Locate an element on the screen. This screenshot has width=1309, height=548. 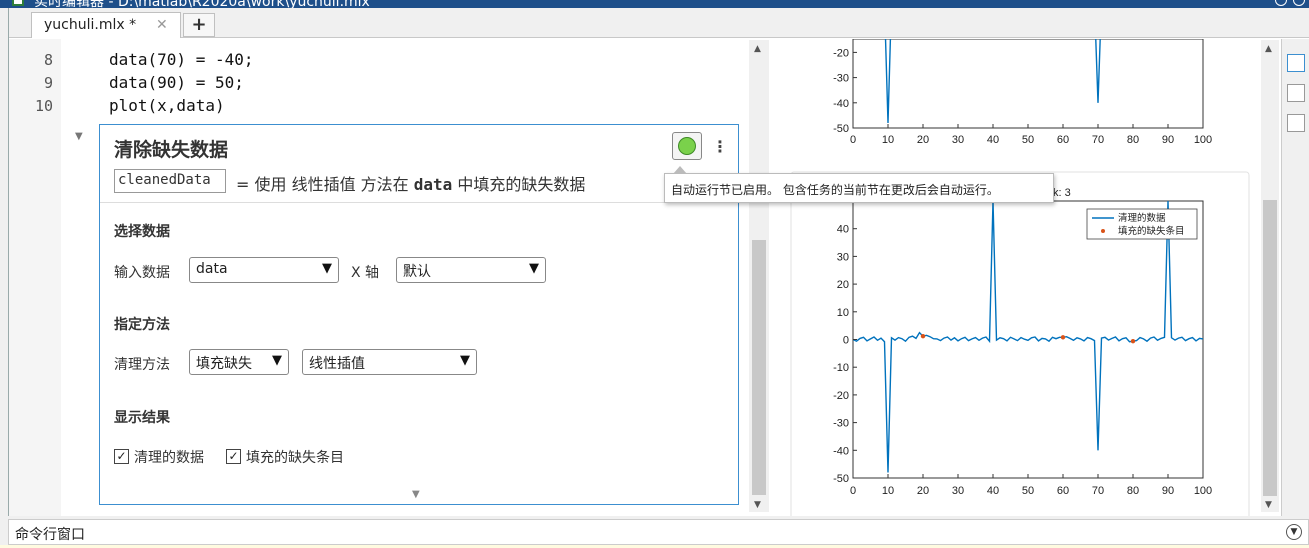
close-tab-icon: ✕ is located at coordinates (162, 25).